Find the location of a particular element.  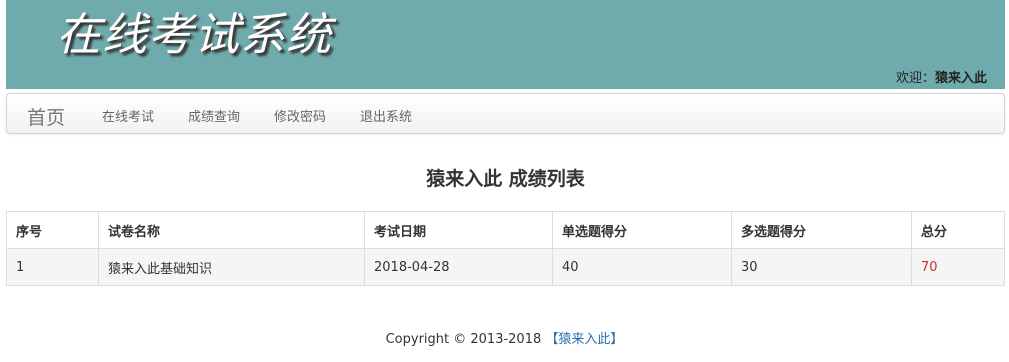

col-header-paper-name: 试卷名称 is located at coordinates (231, 230).